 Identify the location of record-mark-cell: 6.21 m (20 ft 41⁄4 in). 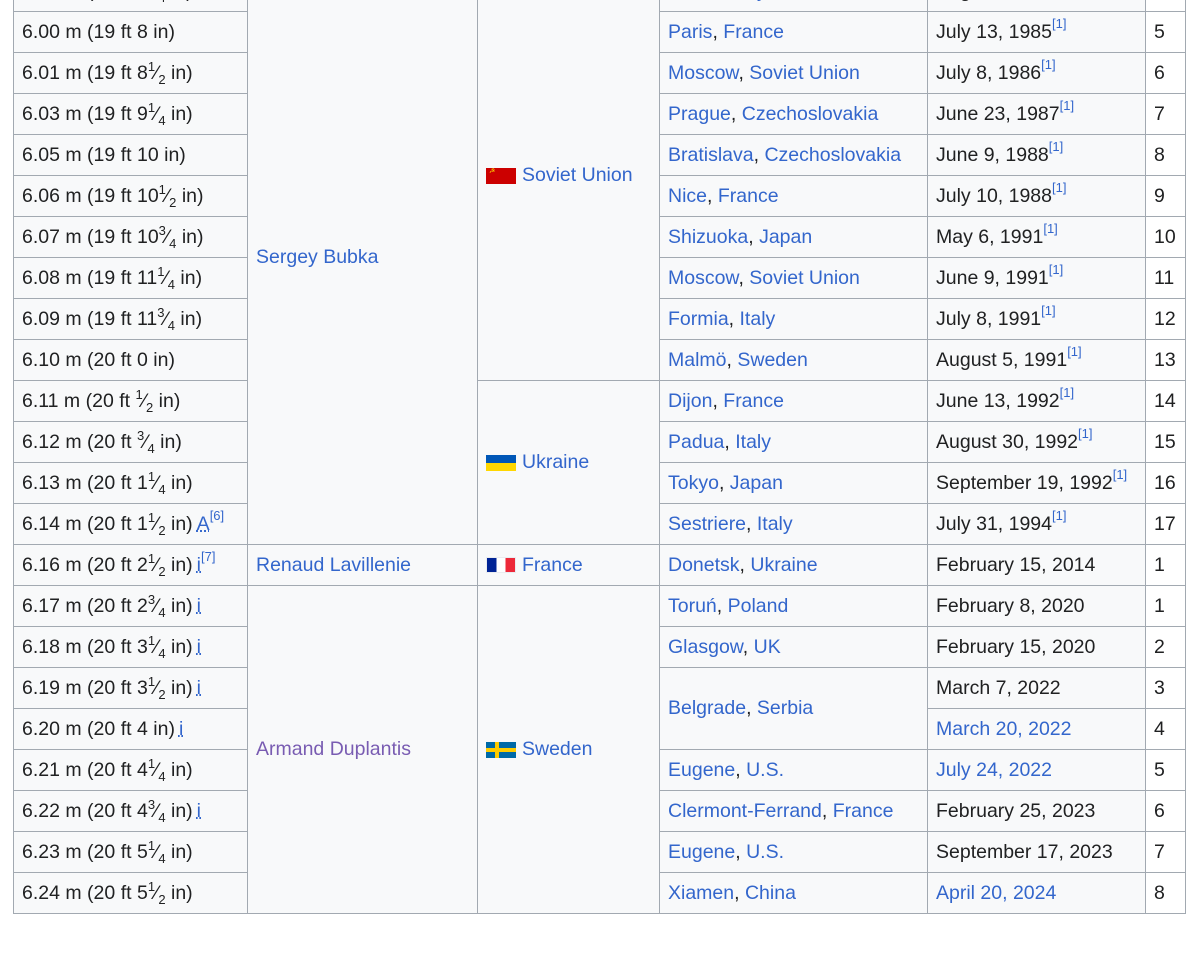
(130, 770).